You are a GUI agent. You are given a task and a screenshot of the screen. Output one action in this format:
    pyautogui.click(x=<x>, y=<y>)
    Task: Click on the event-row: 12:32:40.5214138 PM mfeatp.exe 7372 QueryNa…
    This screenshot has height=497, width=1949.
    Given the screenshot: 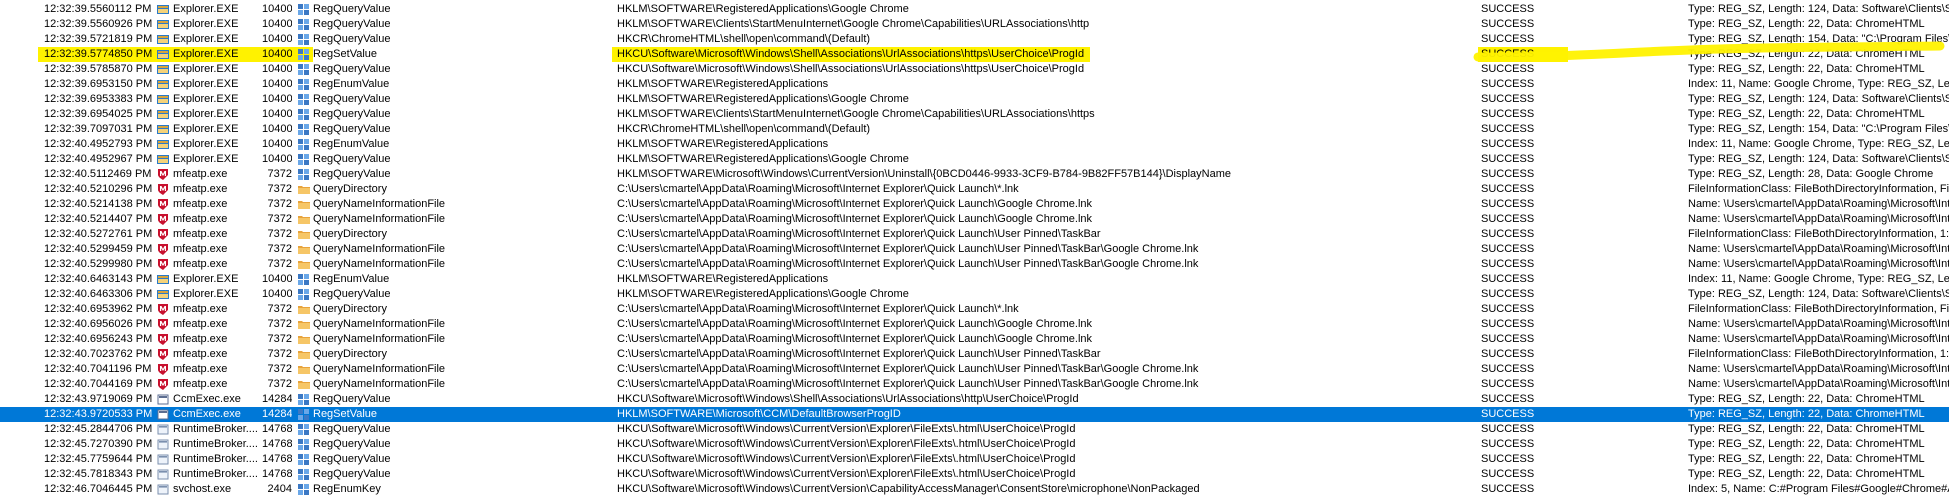 What is the action you would take?
    pyautogui.click(x=974, y=204)
    